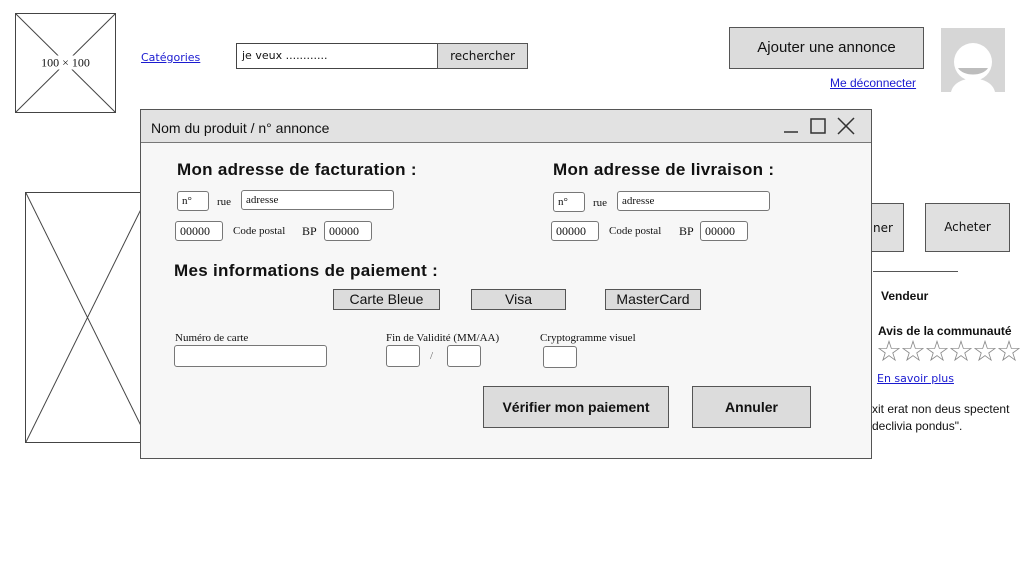 Image resolution: width=1036 pixels, height=563 pixels. Describe the element at coordinates (846, 126) in the screenshot. I see `close-icon` at that location.